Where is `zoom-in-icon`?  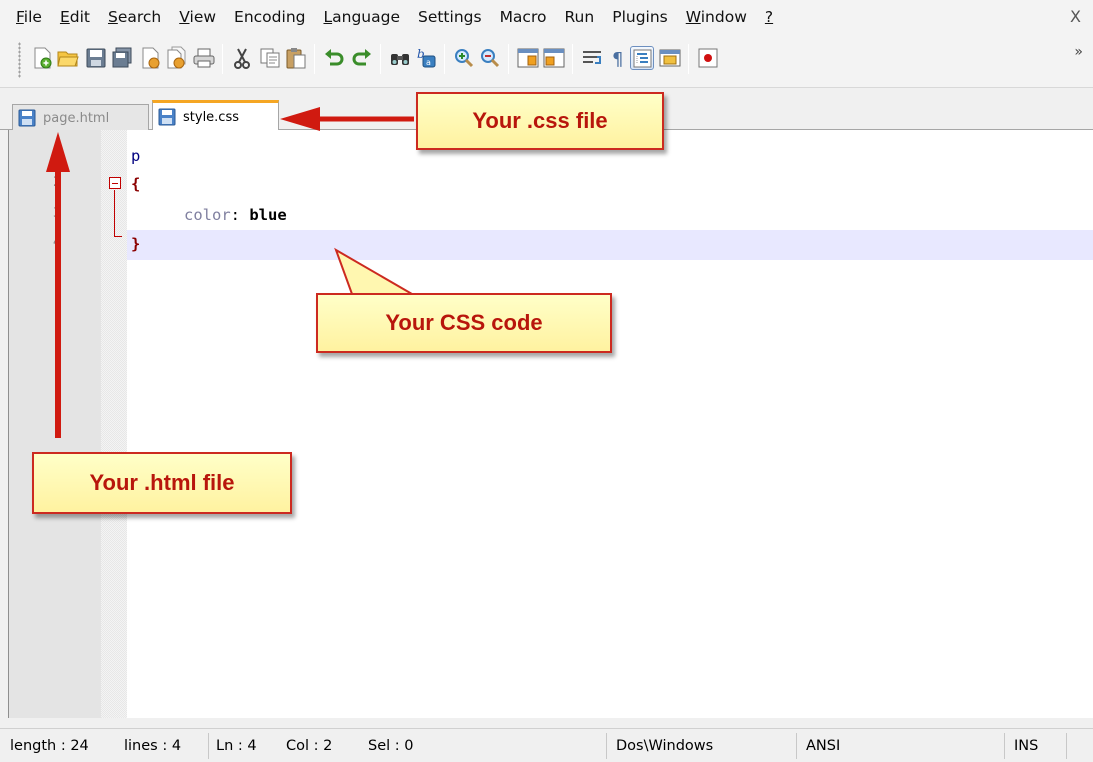
zoom-in-icon is located at coordinates (464, 58).